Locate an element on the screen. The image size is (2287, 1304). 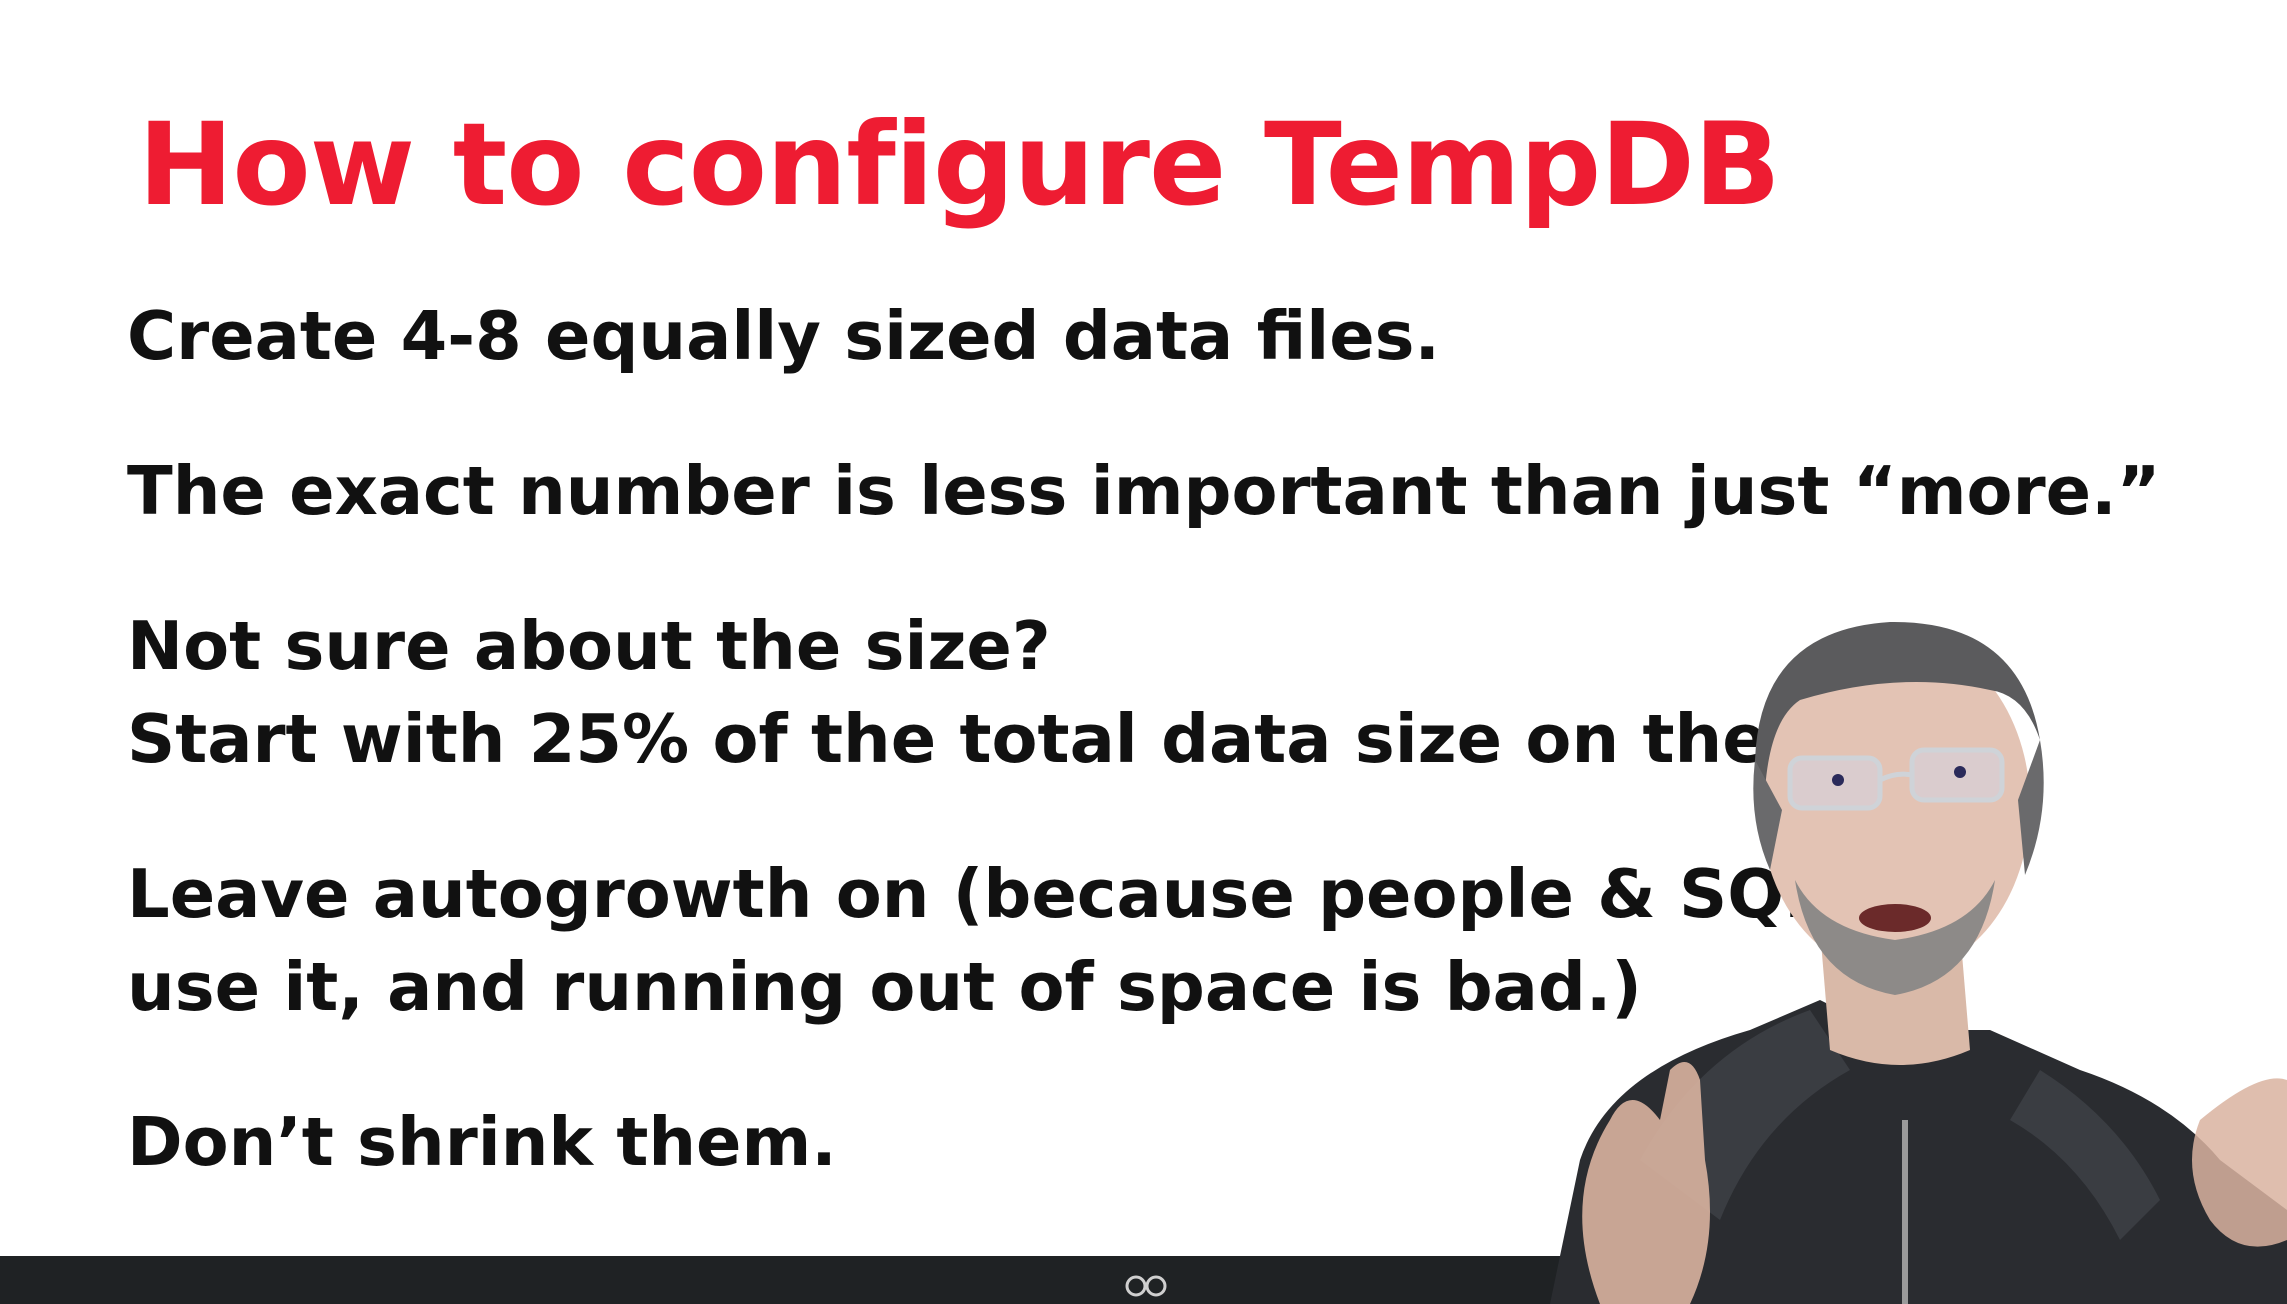
bullet-dont-shrink: Don’t shrink them. is located at coordinates (482, 1142).